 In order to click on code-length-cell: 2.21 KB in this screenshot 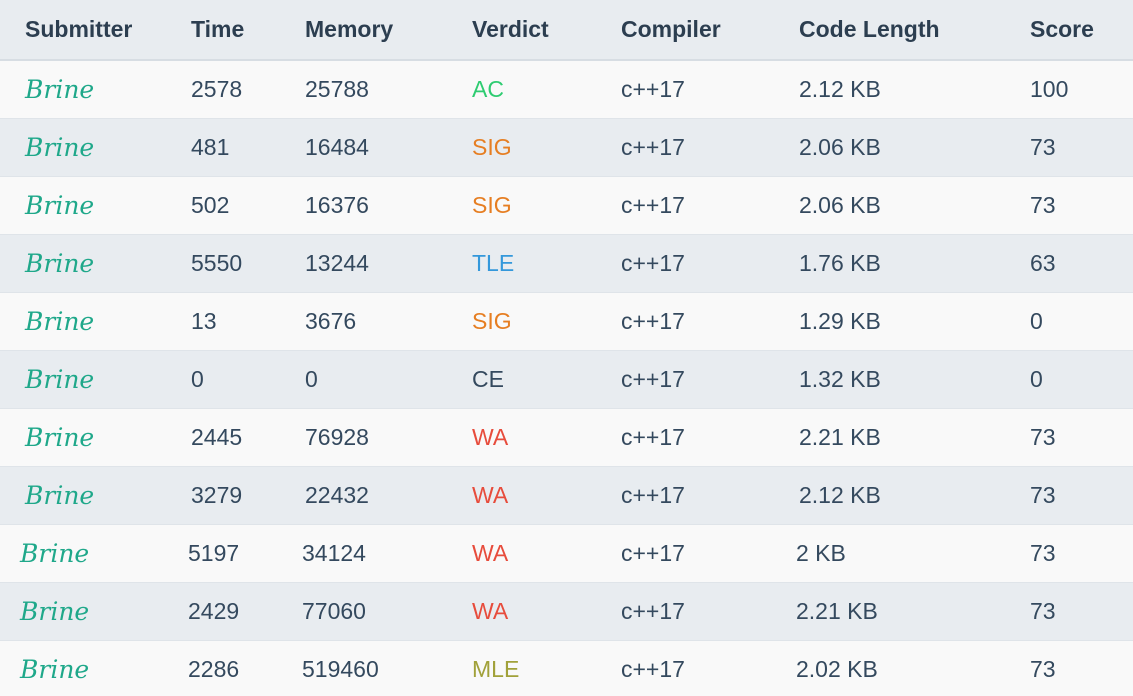, I will do `click(914, 436)`.